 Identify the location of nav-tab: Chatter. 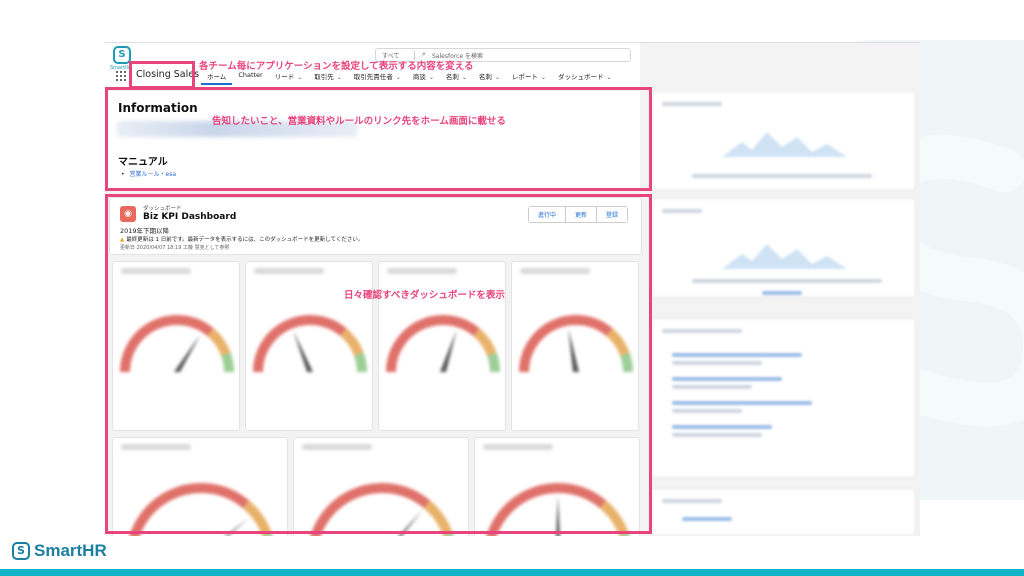
(250, 78).